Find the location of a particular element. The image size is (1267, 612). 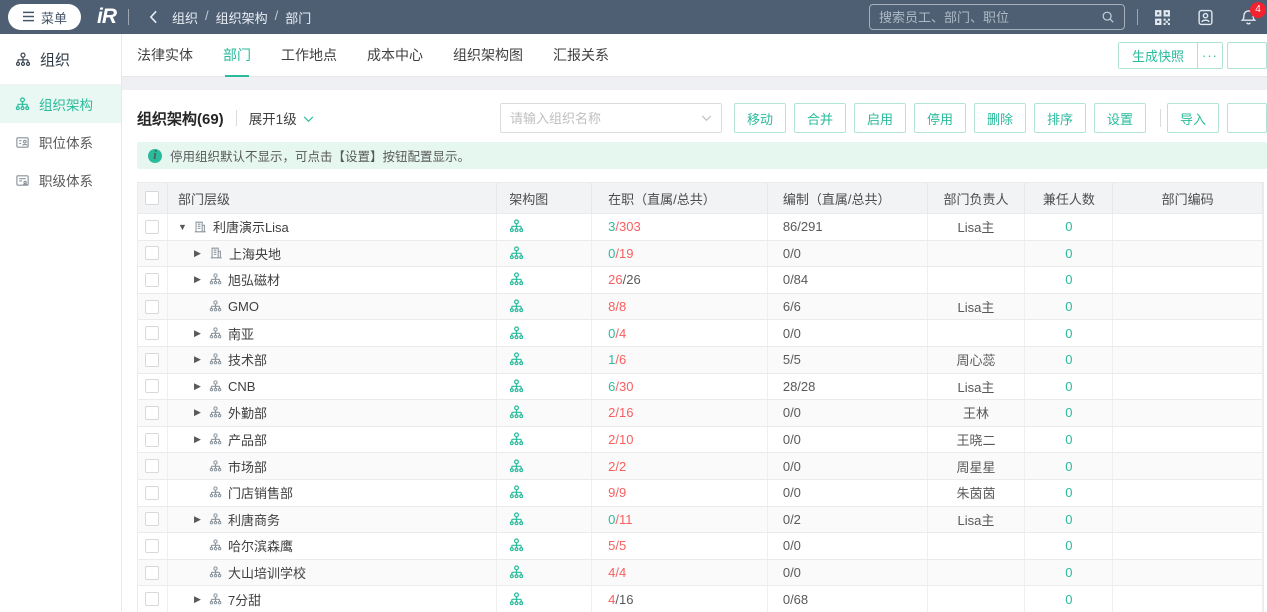

department-name: 上海央地 is located at coordinates (255, 253).